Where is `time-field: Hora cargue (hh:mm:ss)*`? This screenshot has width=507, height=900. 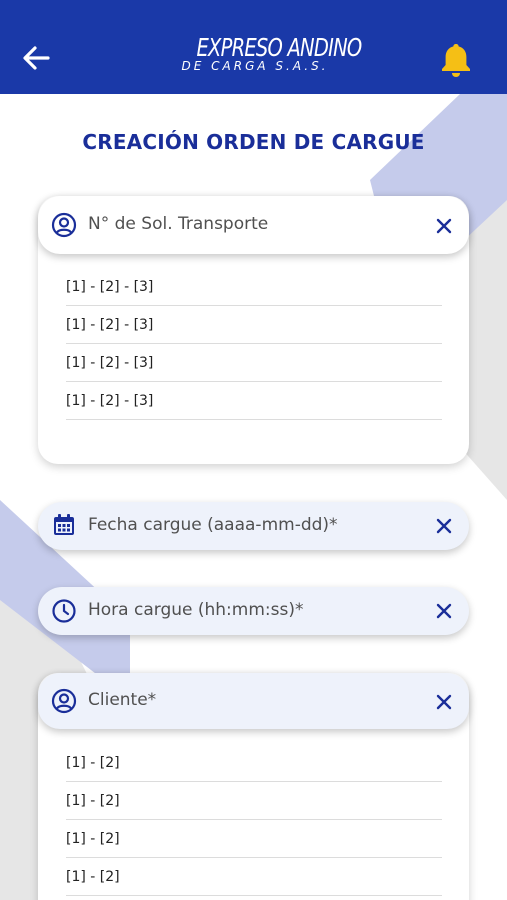 time-field: Hora cargue (hh:mm:ss)* is located at coordinates (253, 611).